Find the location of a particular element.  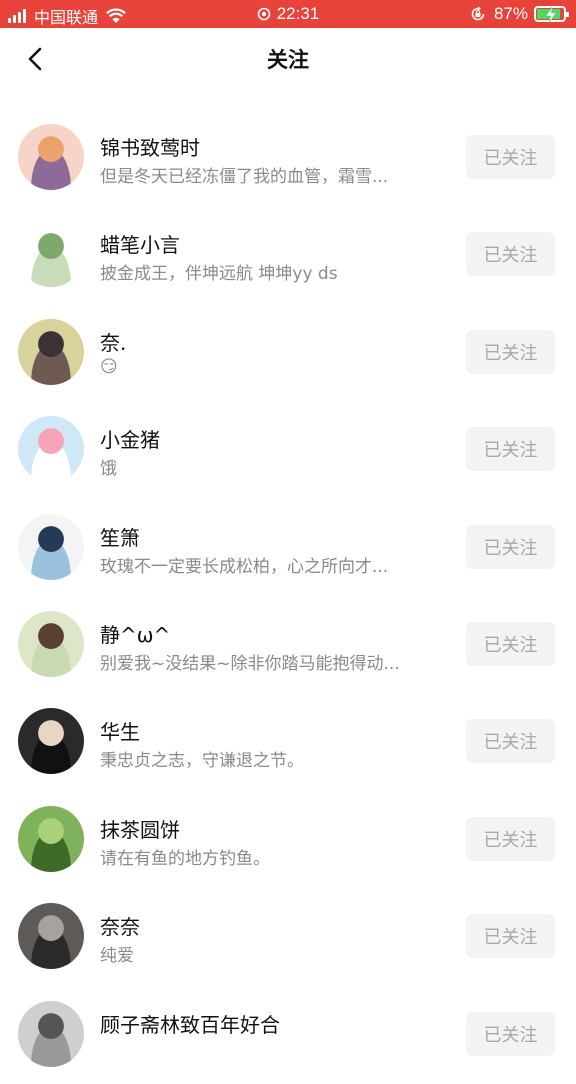

rotation-lock-icon is located at coordinates (478, 13).